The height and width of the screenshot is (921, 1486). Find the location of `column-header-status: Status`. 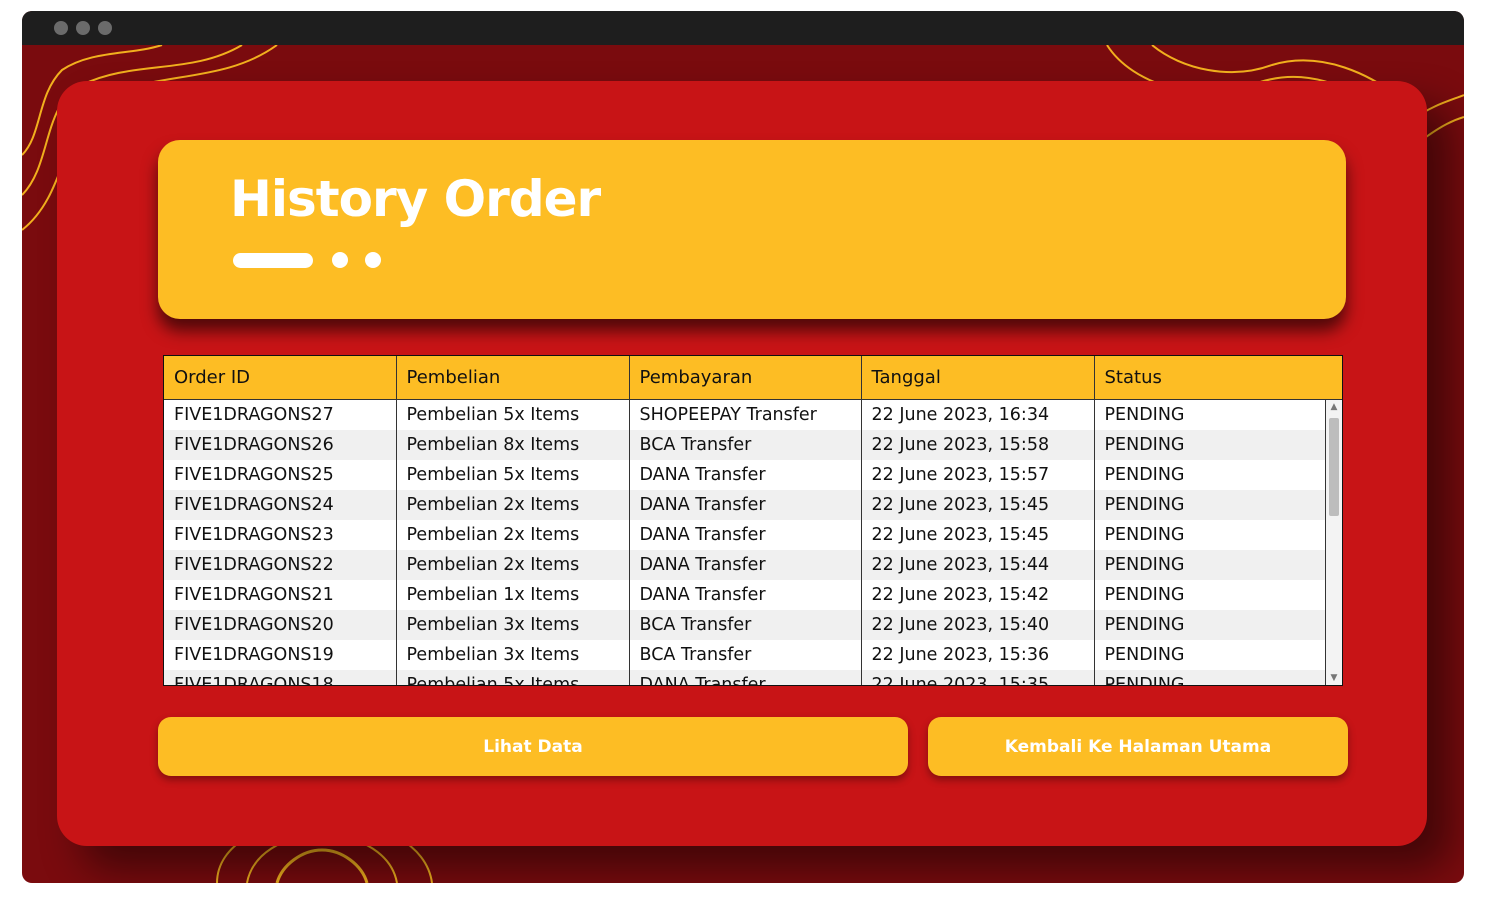

column-header-status: Status is located at coordinates (1210, 378).